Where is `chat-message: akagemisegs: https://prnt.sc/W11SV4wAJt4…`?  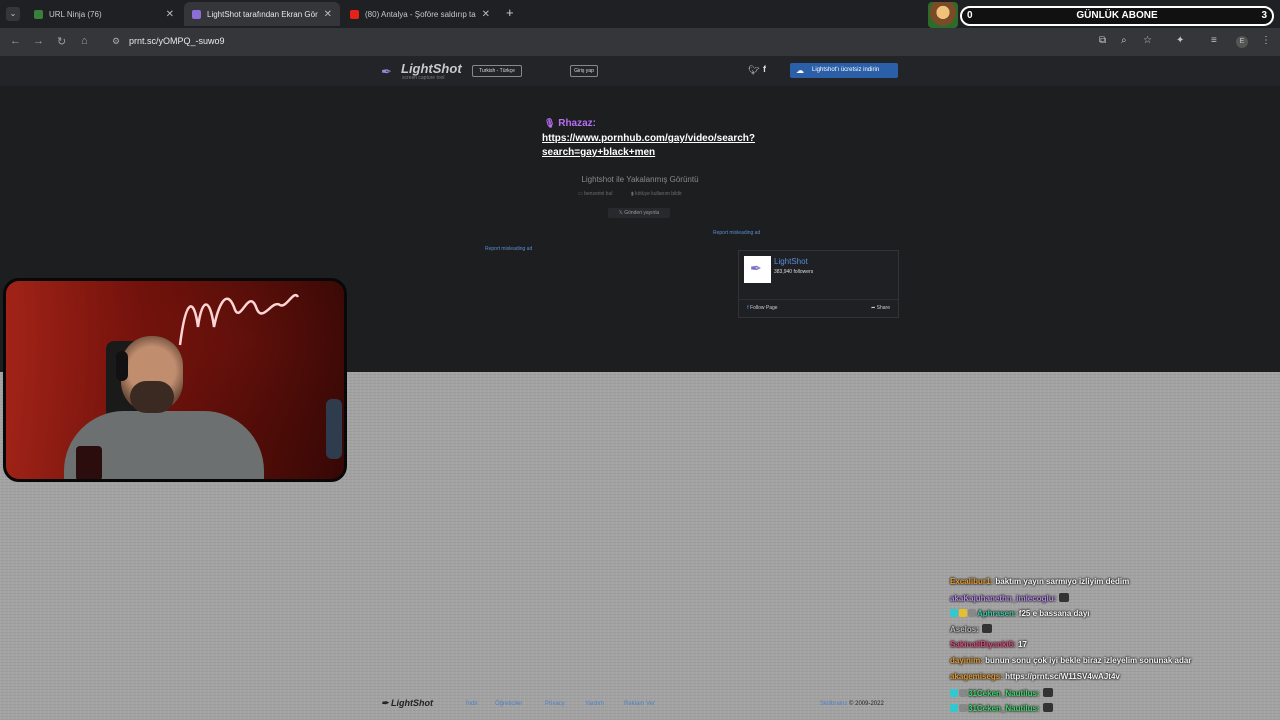
chat-message: akagemisegs: https://prnt.sc/W11SV4wAJt4… is located at coordinates (1110, 680).